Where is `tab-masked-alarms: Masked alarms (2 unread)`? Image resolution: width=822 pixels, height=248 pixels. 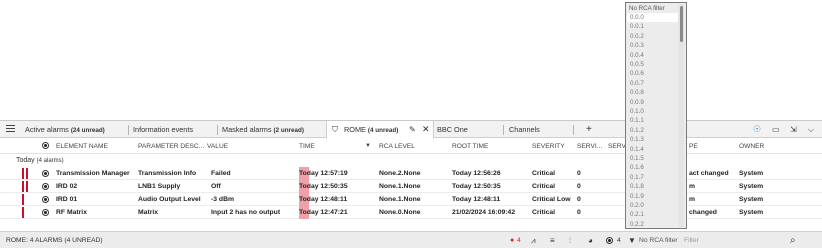 tab-masked-alarms: Masked alarms (2 unread) is located at coordinates (263, 129).